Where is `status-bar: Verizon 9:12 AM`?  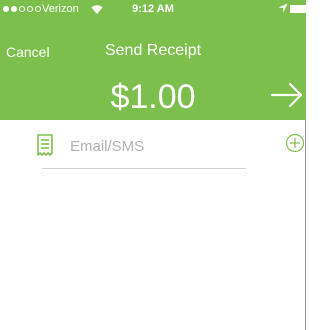 status-bar: Verizon 9:12 AM is located at coordinates (154, 11).